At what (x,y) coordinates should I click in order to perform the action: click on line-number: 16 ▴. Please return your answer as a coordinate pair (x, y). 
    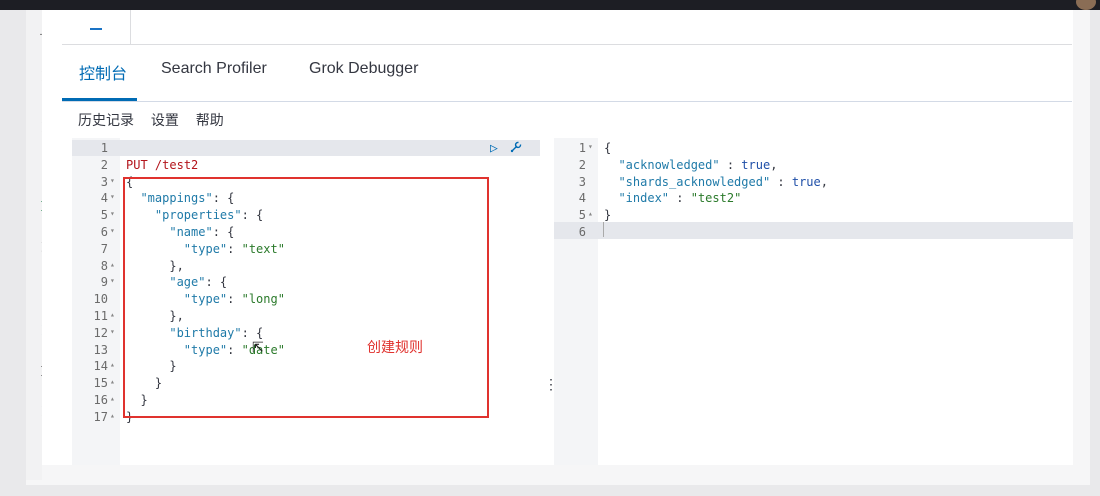
    Looking at the image, I should click on (104, 400).